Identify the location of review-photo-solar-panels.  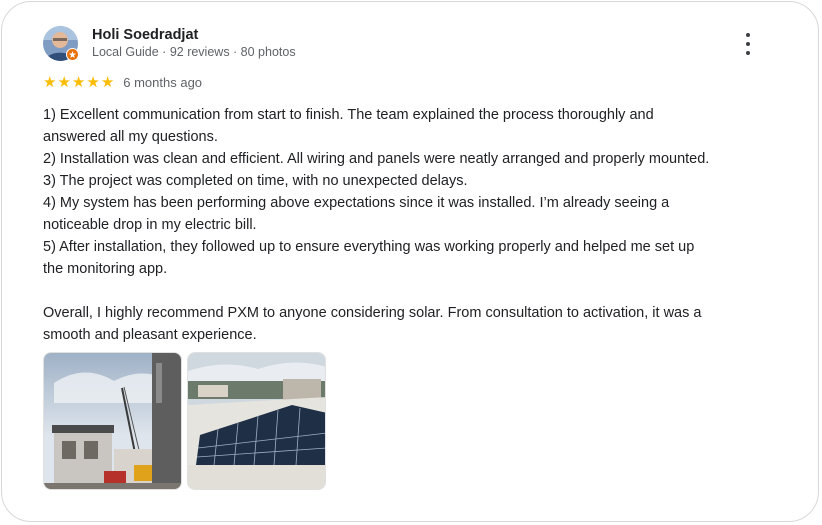
(256, 421).